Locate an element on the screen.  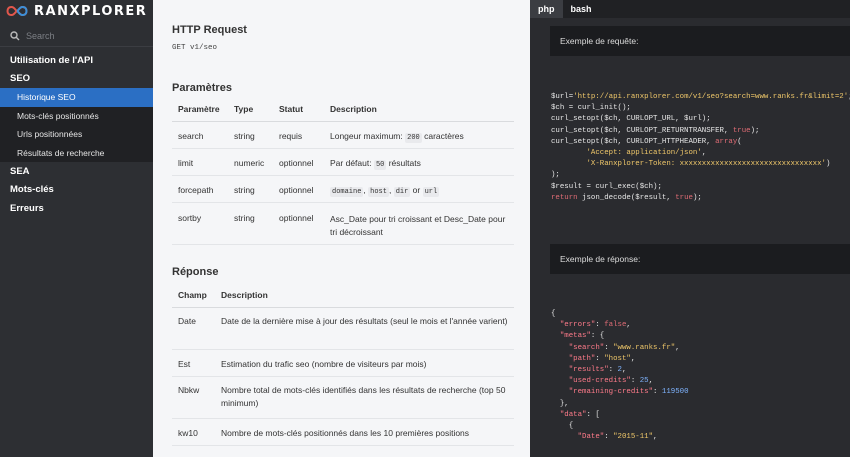
code-token: curl_setopt($ch, CURLOPT_RETURNTRANSFER, is located at coordinates (642, 130).